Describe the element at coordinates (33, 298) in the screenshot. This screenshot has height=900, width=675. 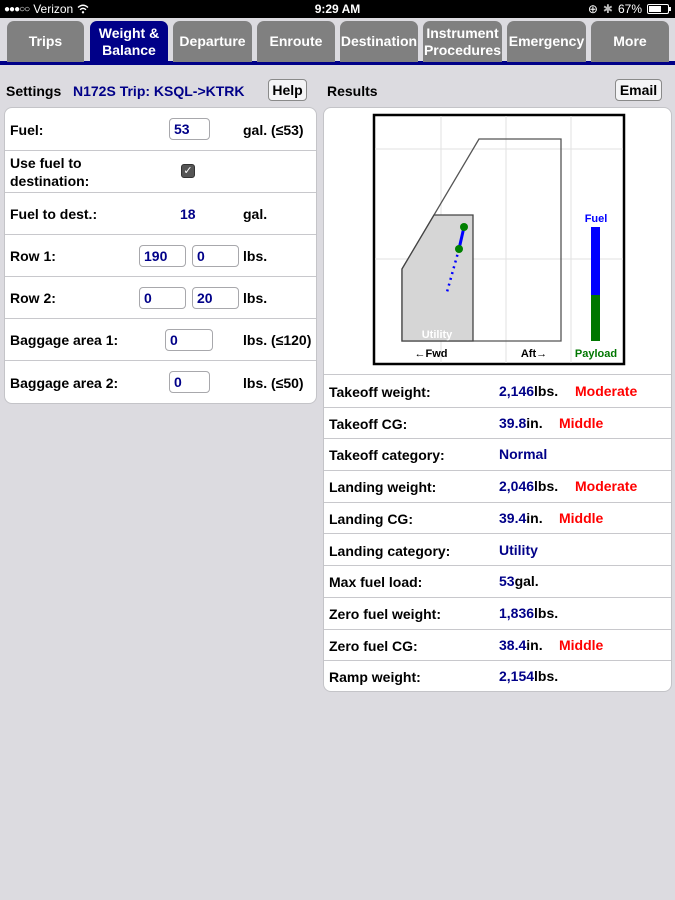
I see `row2-label: Row 2:` at that location.